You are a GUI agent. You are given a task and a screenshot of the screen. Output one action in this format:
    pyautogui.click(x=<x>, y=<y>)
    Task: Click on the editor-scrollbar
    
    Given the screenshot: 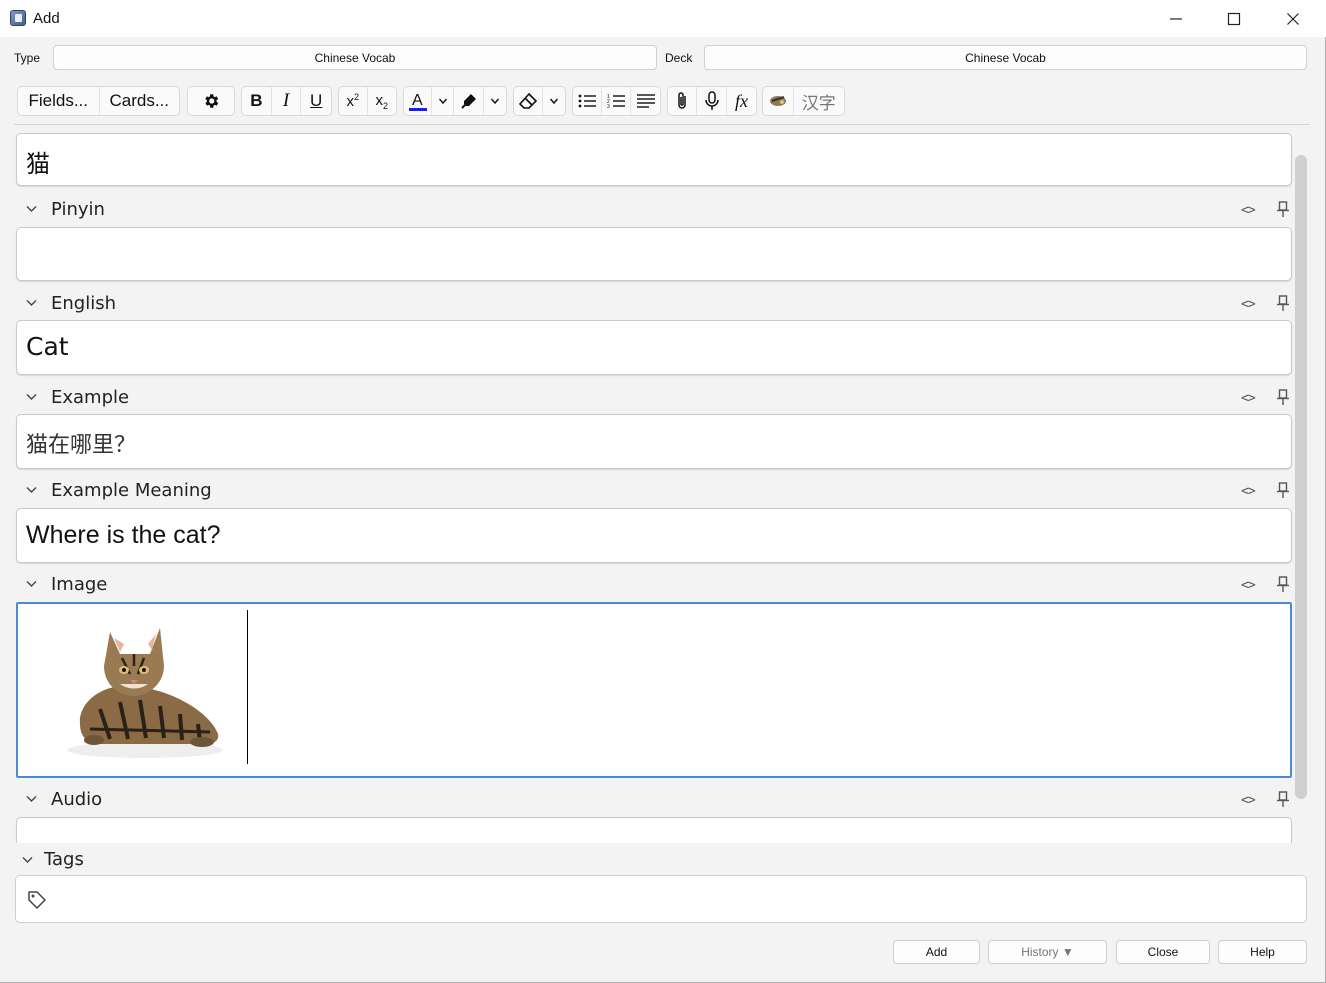 What is the action you would take?
    pyautogui.click(x=1301, y=477)
    